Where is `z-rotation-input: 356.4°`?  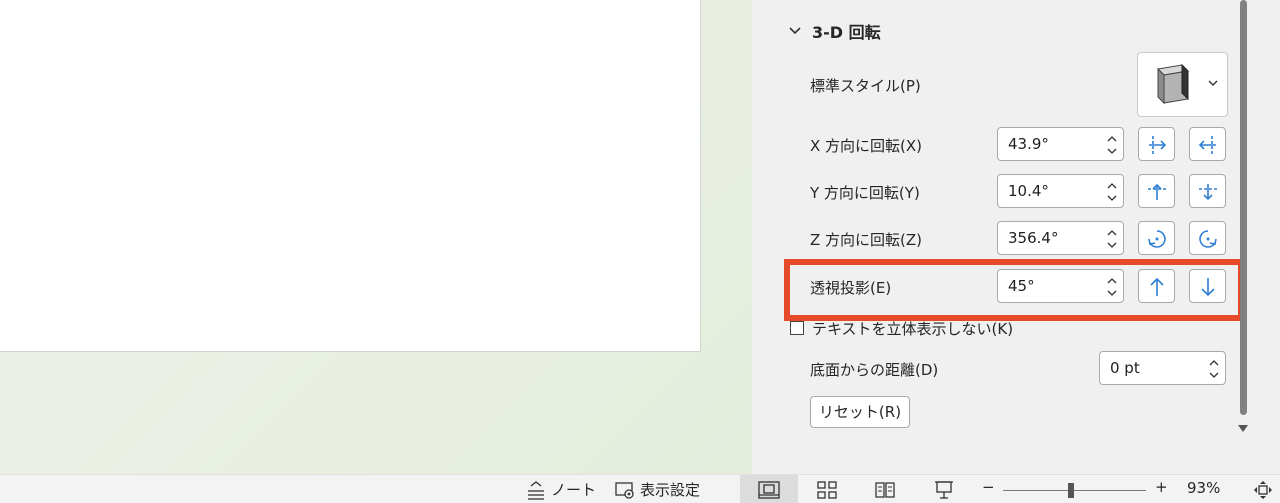
z-rotation-input: 356.4° is located at coordinates (1060, 238).